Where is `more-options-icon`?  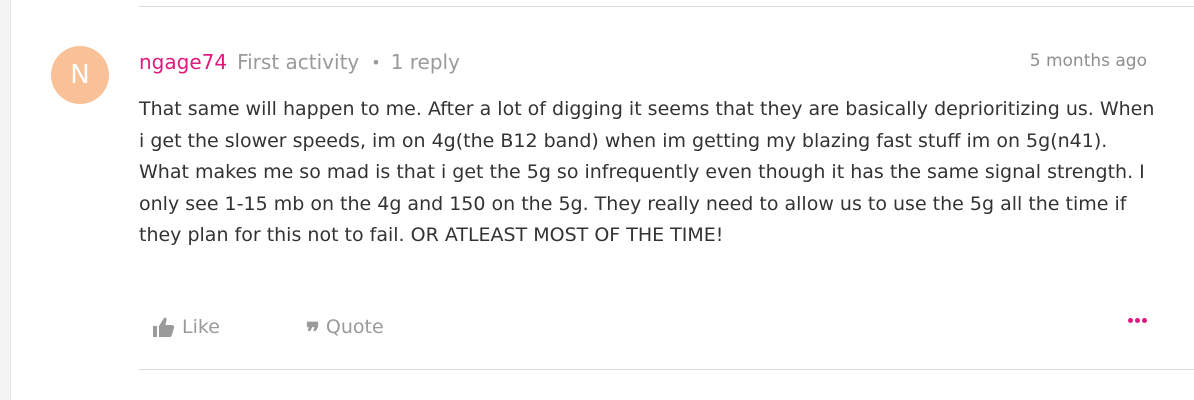 more-options-icon is located at coordinates (1137, 320).